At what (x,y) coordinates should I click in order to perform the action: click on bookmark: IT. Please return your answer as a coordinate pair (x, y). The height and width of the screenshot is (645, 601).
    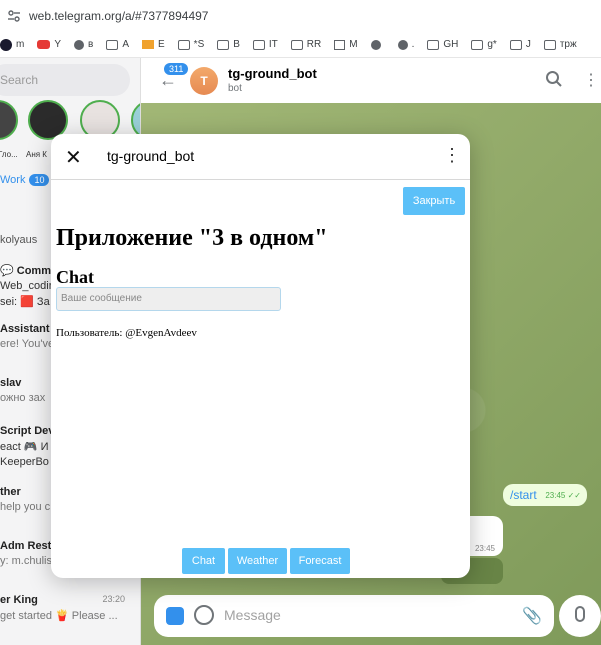
    Looking at the image, I should click on (265, 44).